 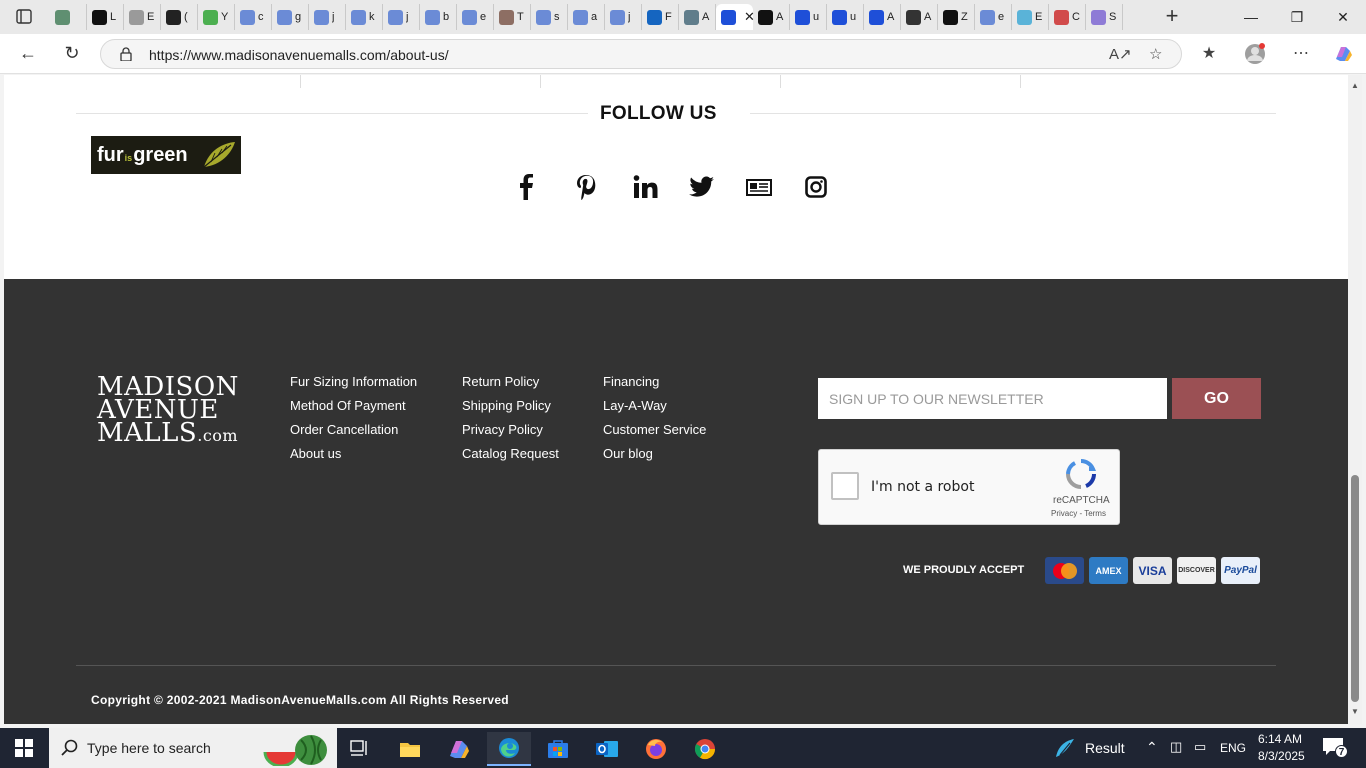 What do you see at coordinates (1355, 711) in the screenshot?
I see `scroll-down-arrow: ▼` at bounding box center [1355, 711].